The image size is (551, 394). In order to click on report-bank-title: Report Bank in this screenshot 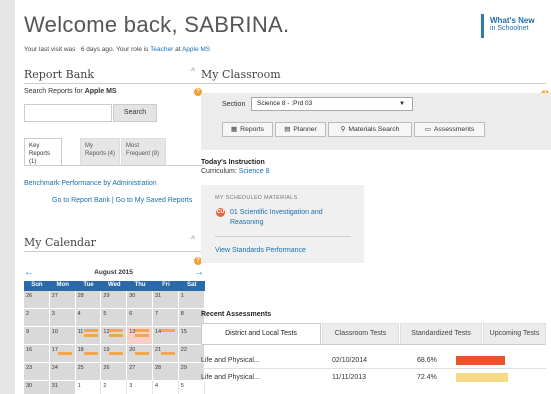, I will do `click(59, 74)`.